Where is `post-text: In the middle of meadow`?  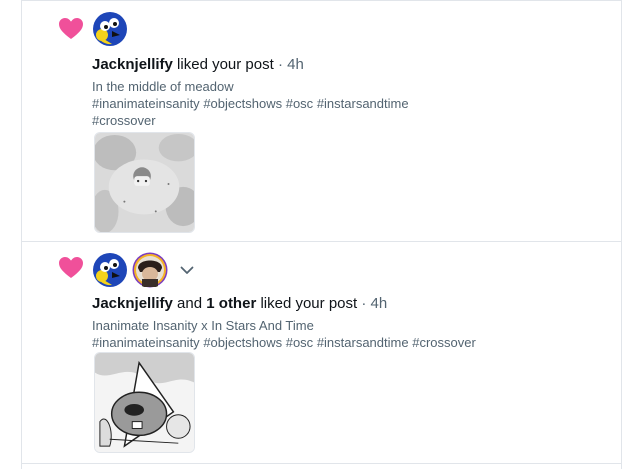
post-text: In the middle of meadow is located at coordinates (163, 86).